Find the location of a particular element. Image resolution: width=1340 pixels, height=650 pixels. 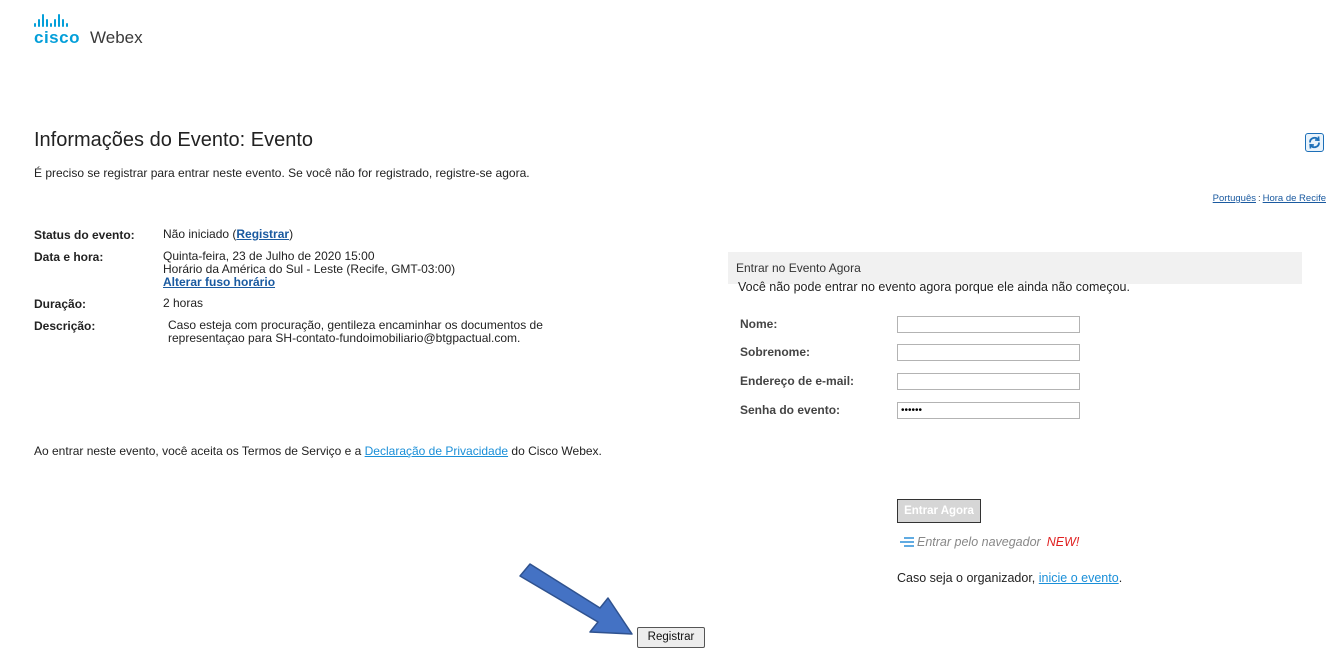

language-link: Português is located at coordinates (1234, 198).